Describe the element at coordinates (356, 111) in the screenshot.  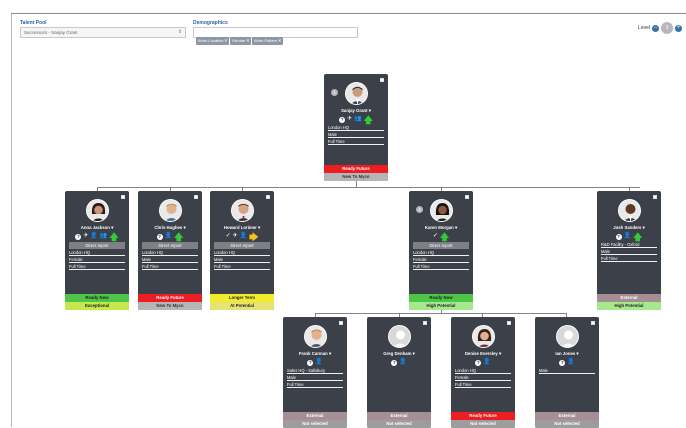
I see `person-name: Sanjay Grant ▾` at that location.